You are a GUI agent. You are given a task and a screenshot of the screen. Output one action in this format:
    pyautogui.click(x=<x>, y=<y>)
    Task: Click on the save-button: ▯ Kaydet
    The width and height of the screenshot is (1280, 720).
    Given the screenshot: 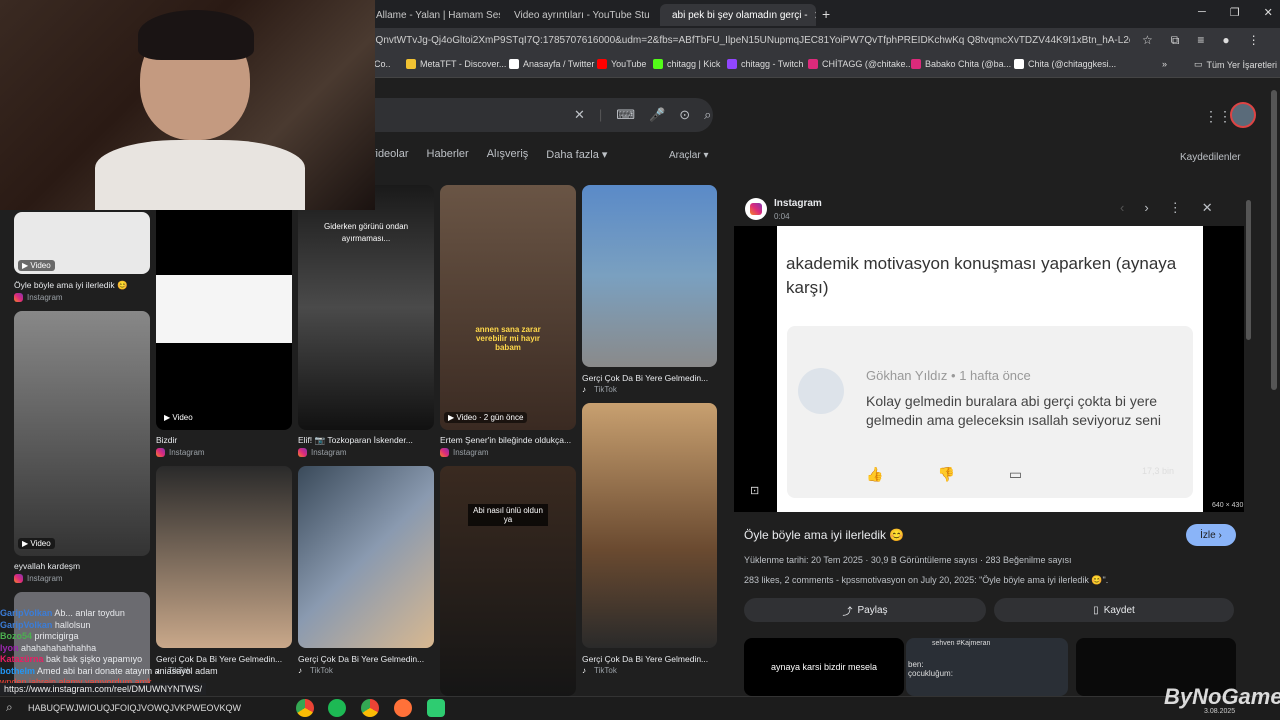 What is the action you would take?
    pyautogui.click(x=1114, y=610)
    